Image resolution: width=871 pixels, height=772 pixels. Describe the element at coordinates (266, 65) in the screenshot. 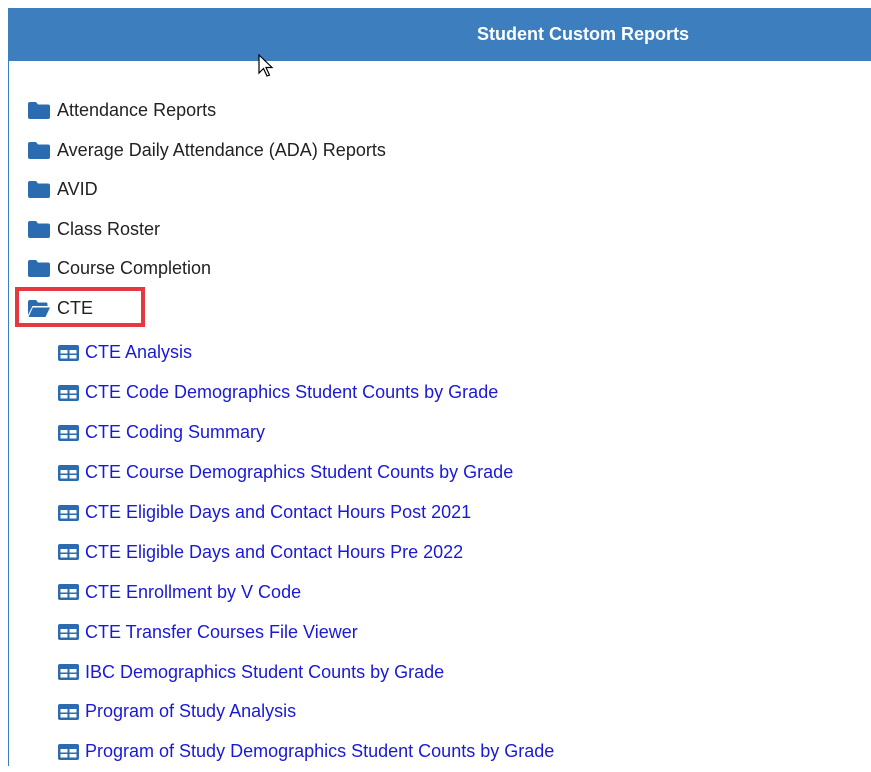

I see `mouse-cursor-icon` at that location.